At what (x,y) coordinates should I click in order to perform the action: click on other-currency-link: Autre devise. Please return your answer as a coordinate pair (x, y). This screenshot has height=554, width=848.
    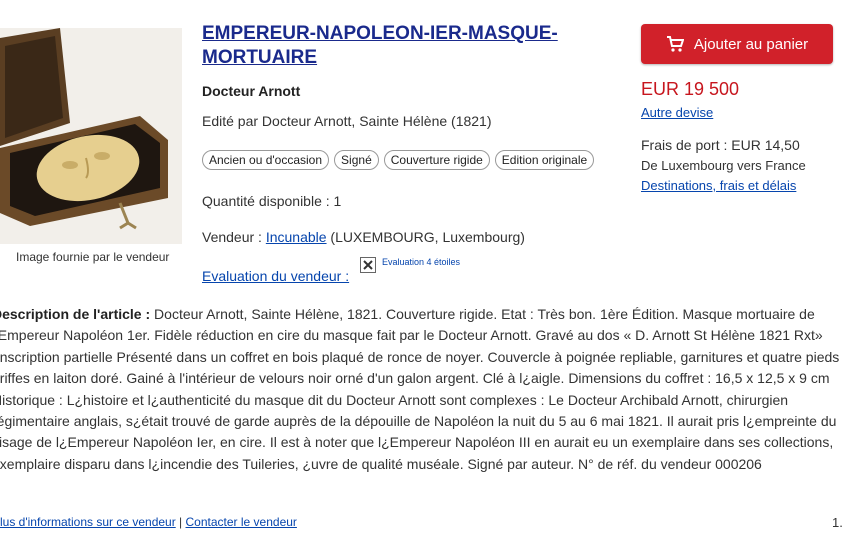
    Looking at the image, I should click on (677, 112).